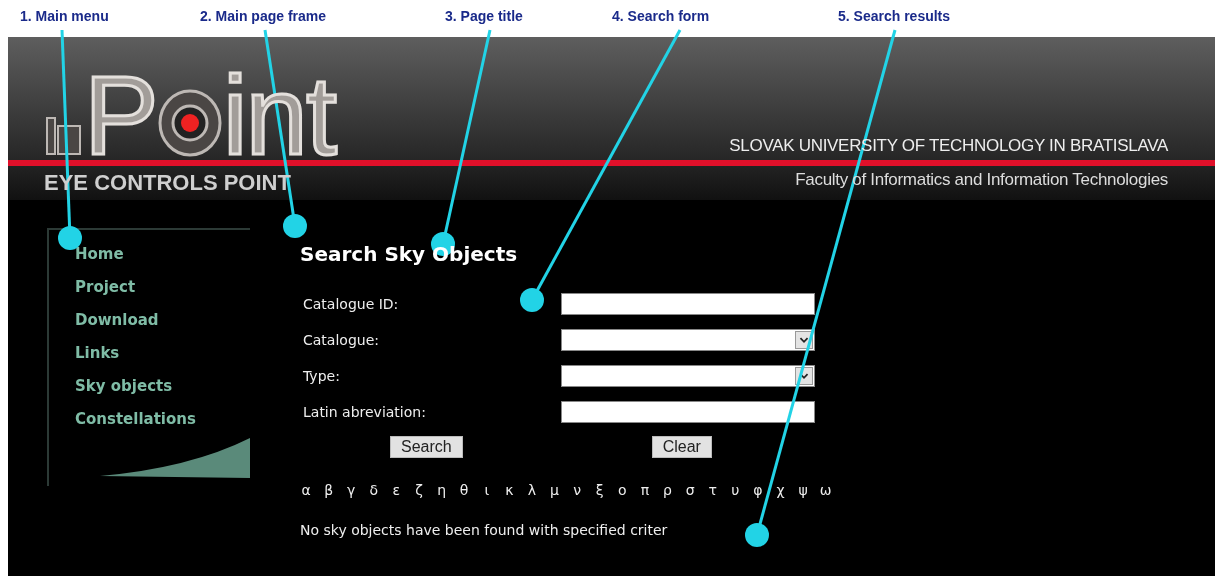  Describe the element at coordinates (577, 490) in the screenshot. I see `letter-link: ν` at that location.